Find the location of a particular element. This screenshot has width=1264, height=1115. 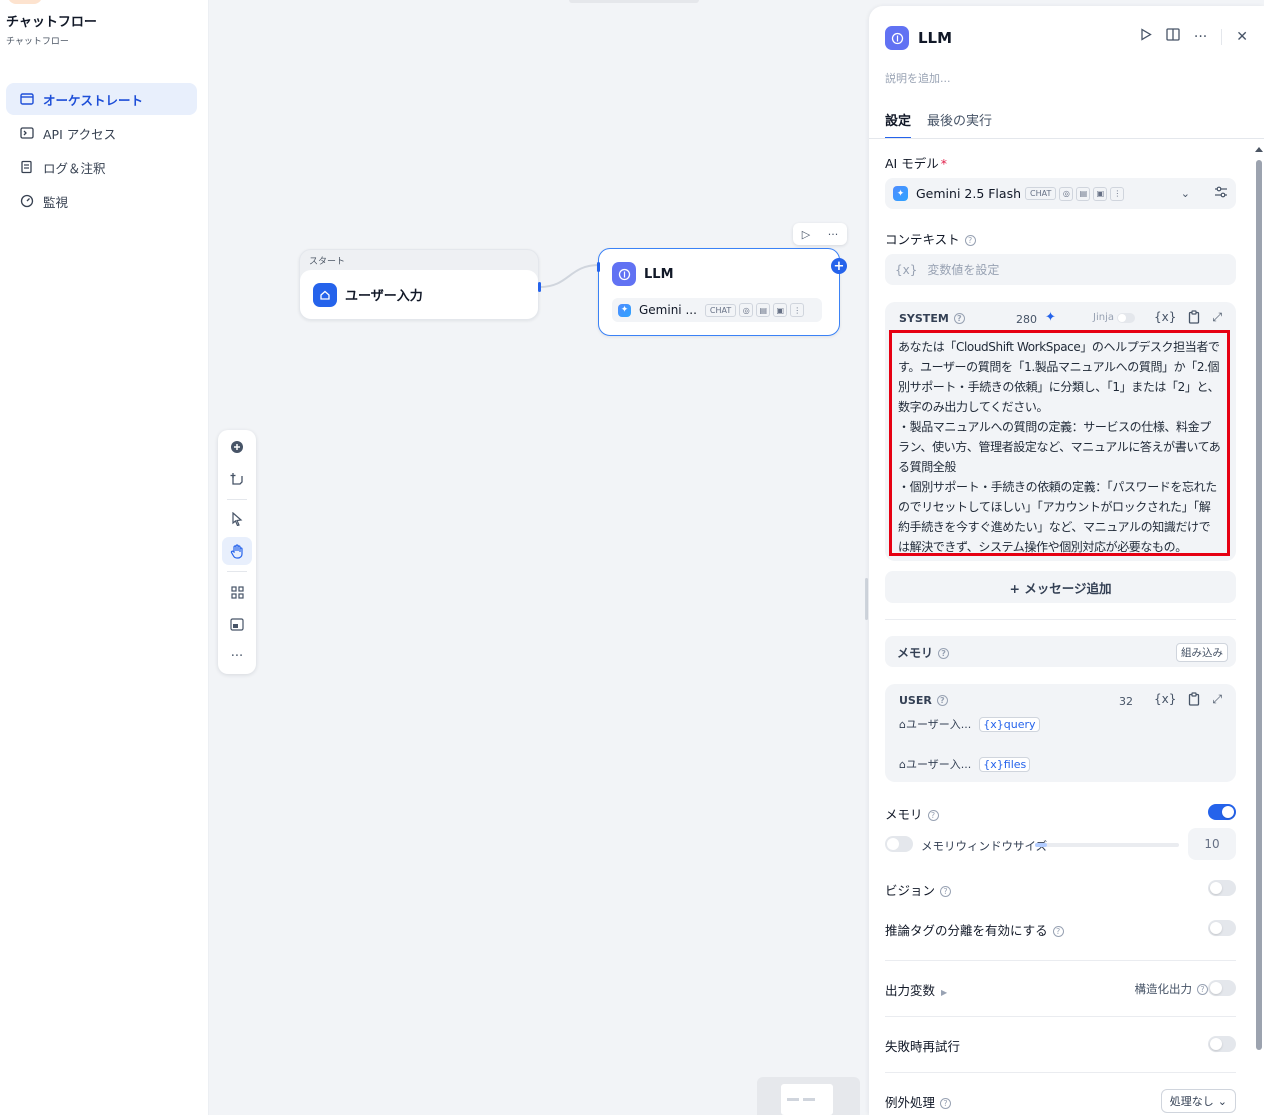

panel-resize-handle is located at coordinates (866, 599).